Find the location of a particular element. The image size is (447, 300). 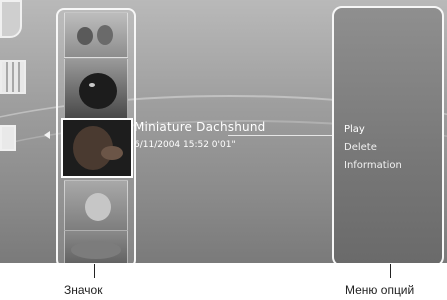

options-menu-caption: Меню опций is located at coordinates (380, 290).